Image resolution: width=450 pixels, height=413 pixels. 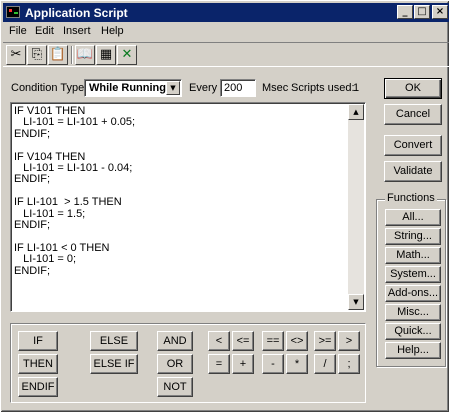 What do you see at coordinates (114, 364) in the screenshot?
I see `else-if-button: ELSE IF` at bounding box center [114, 364].